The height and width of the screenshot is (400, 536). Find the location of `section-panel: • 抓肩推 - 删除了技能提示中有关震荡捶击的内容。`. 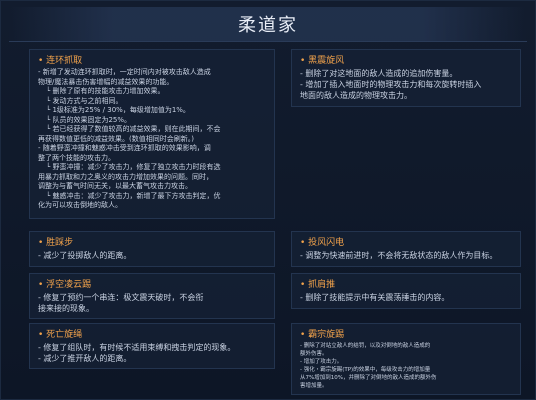

section-panel: • 抓肩推 - 删除了技能提示中有关震荡捶击的内容。 is located at coordinates (406, 291).